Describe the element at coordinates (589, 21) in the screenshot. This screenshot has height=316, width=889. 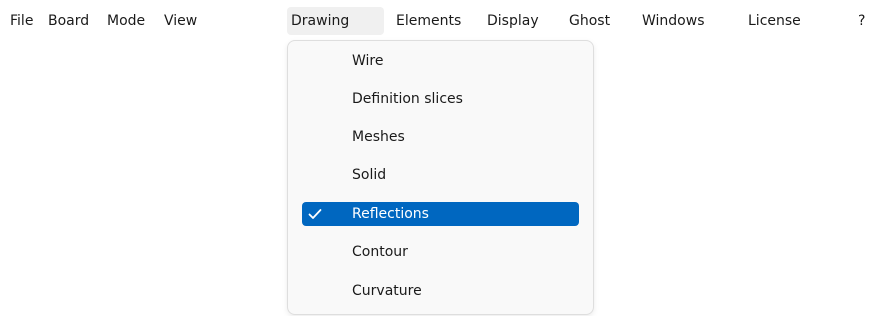
I see `menu-ghost: Ghost` at that location.